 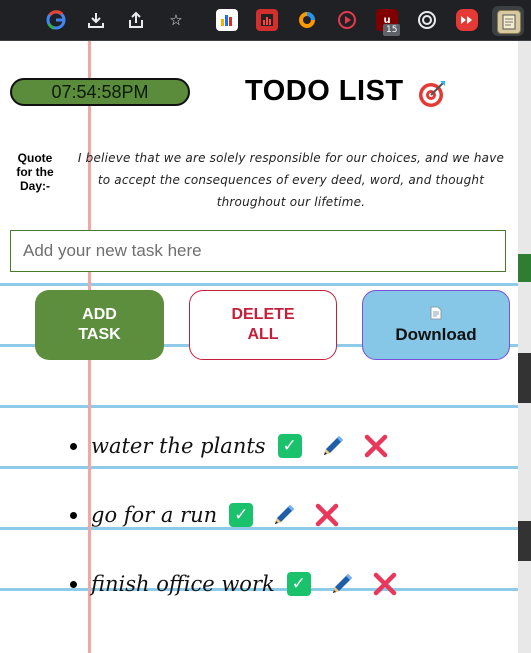 What do you see at coordinates (436, 334) in the screenshot?
I see `download-label: Download` at bounding box center [436, 334].